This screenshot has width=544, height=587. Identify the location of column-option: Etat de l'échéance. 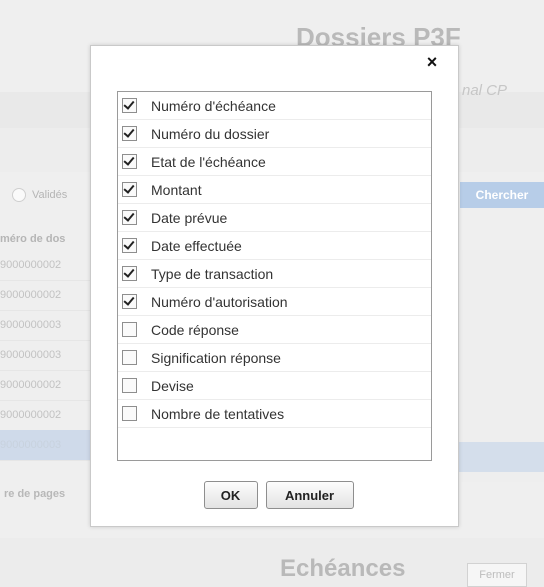
(274, 162).